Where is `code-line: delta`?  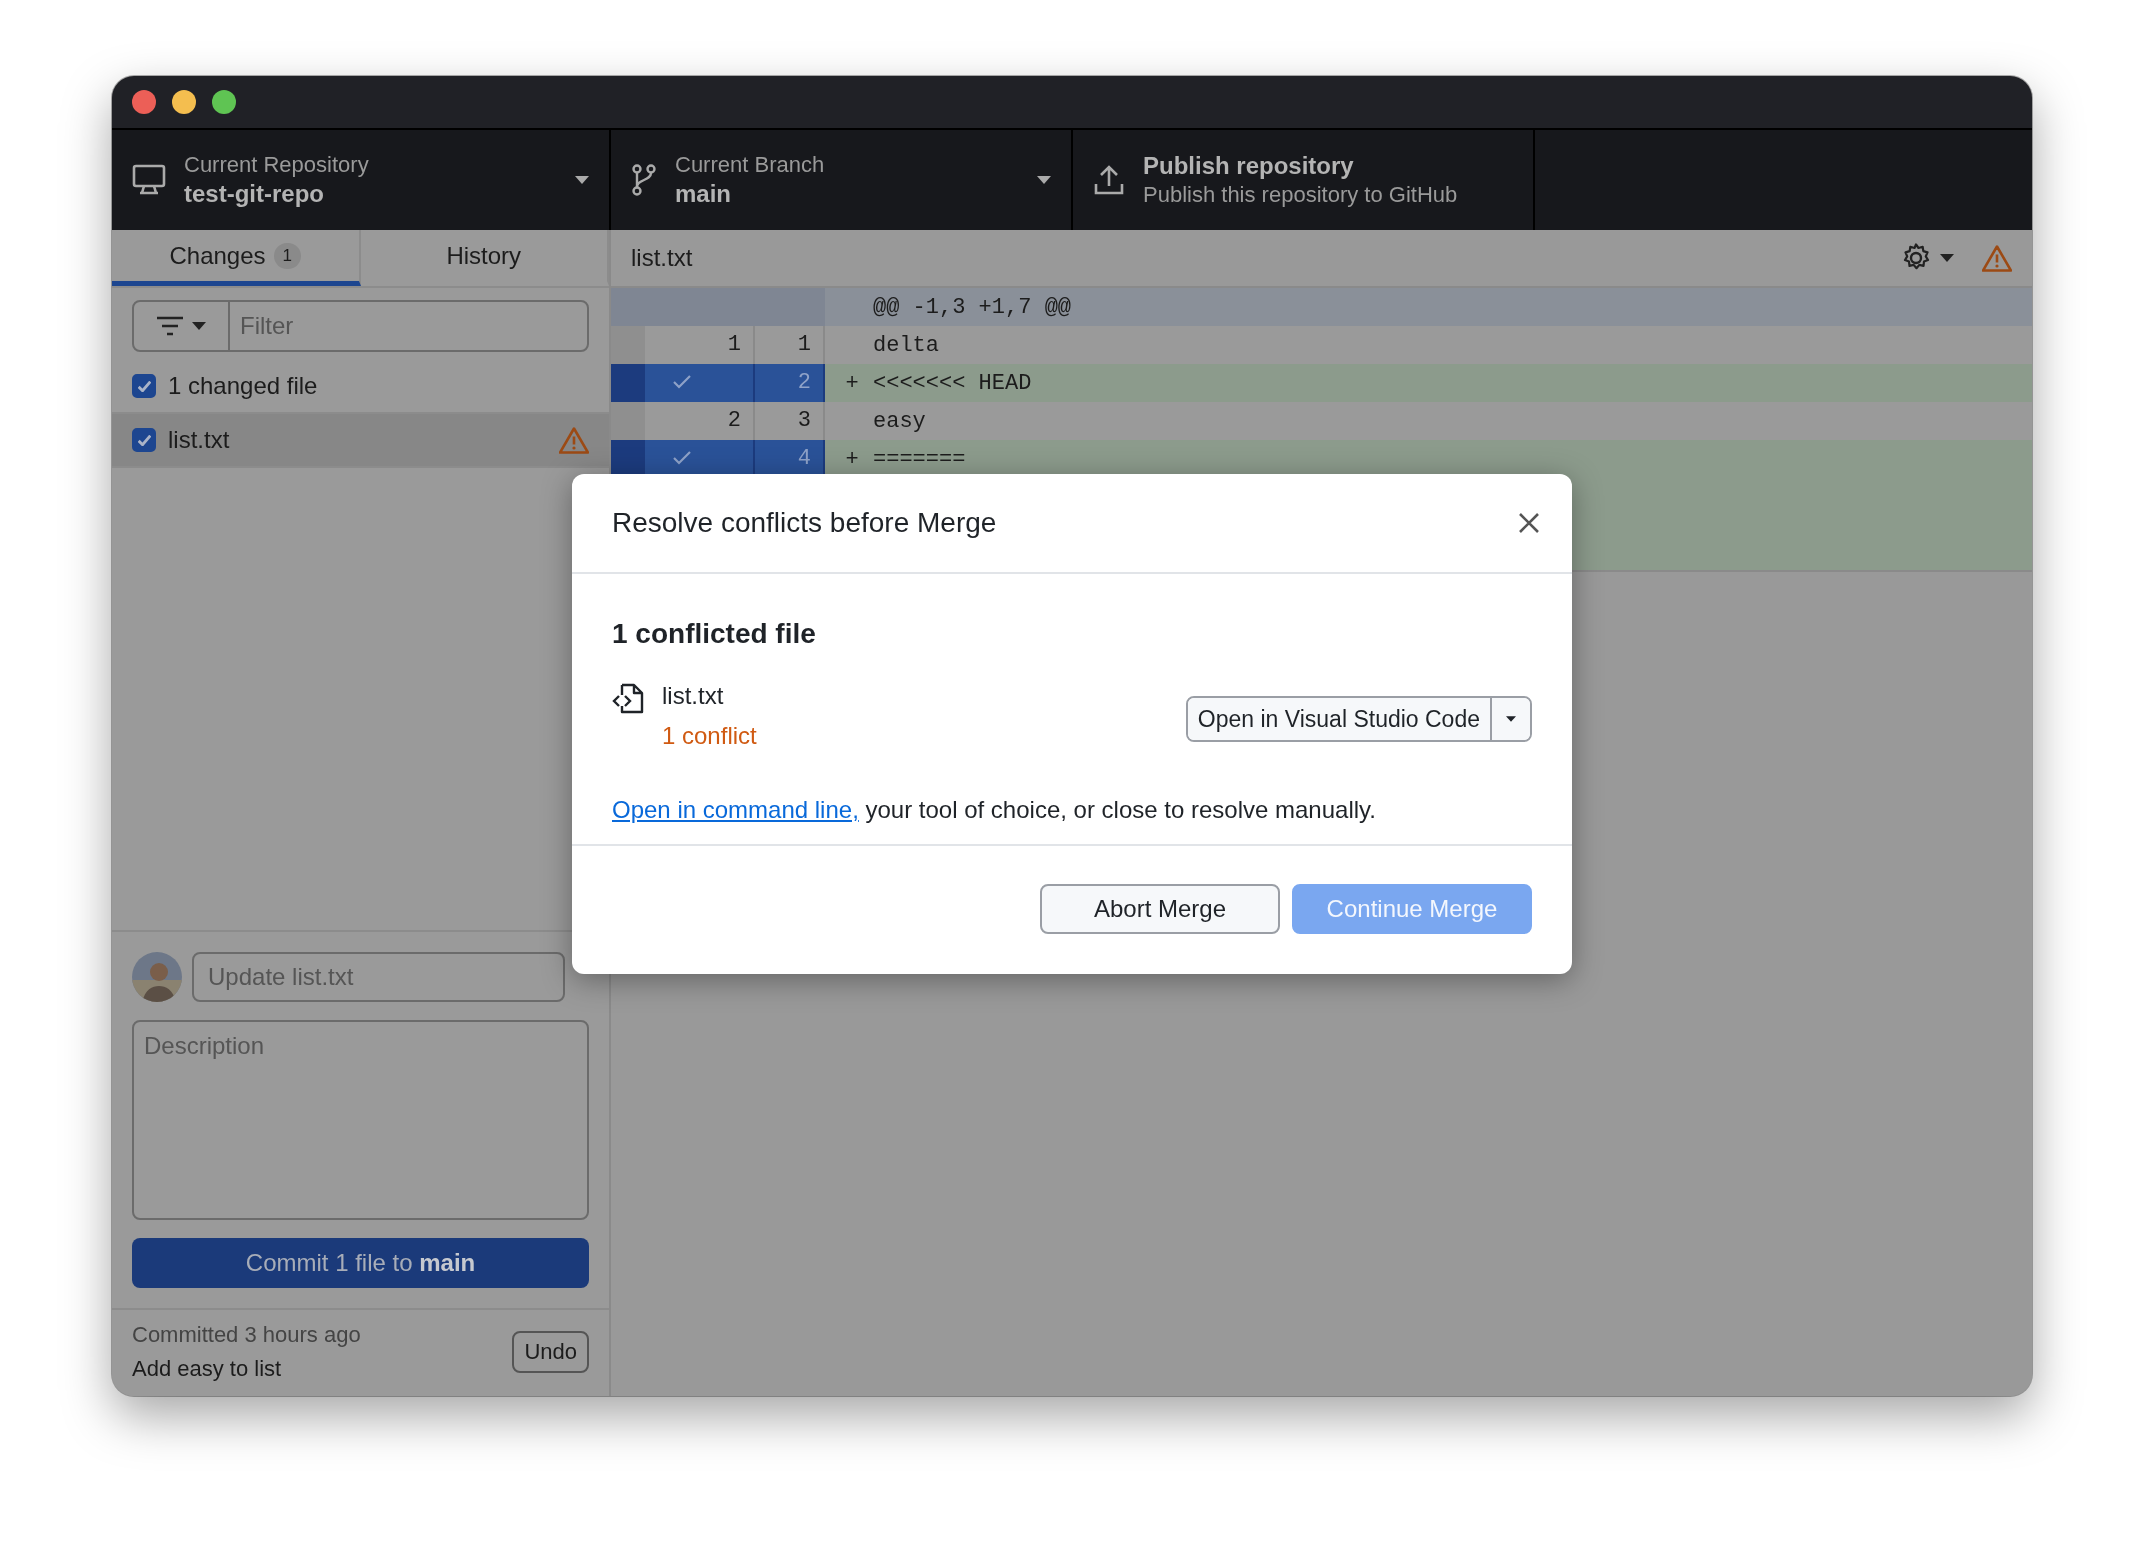
code-line: delta is located at coordinates (905, 345).